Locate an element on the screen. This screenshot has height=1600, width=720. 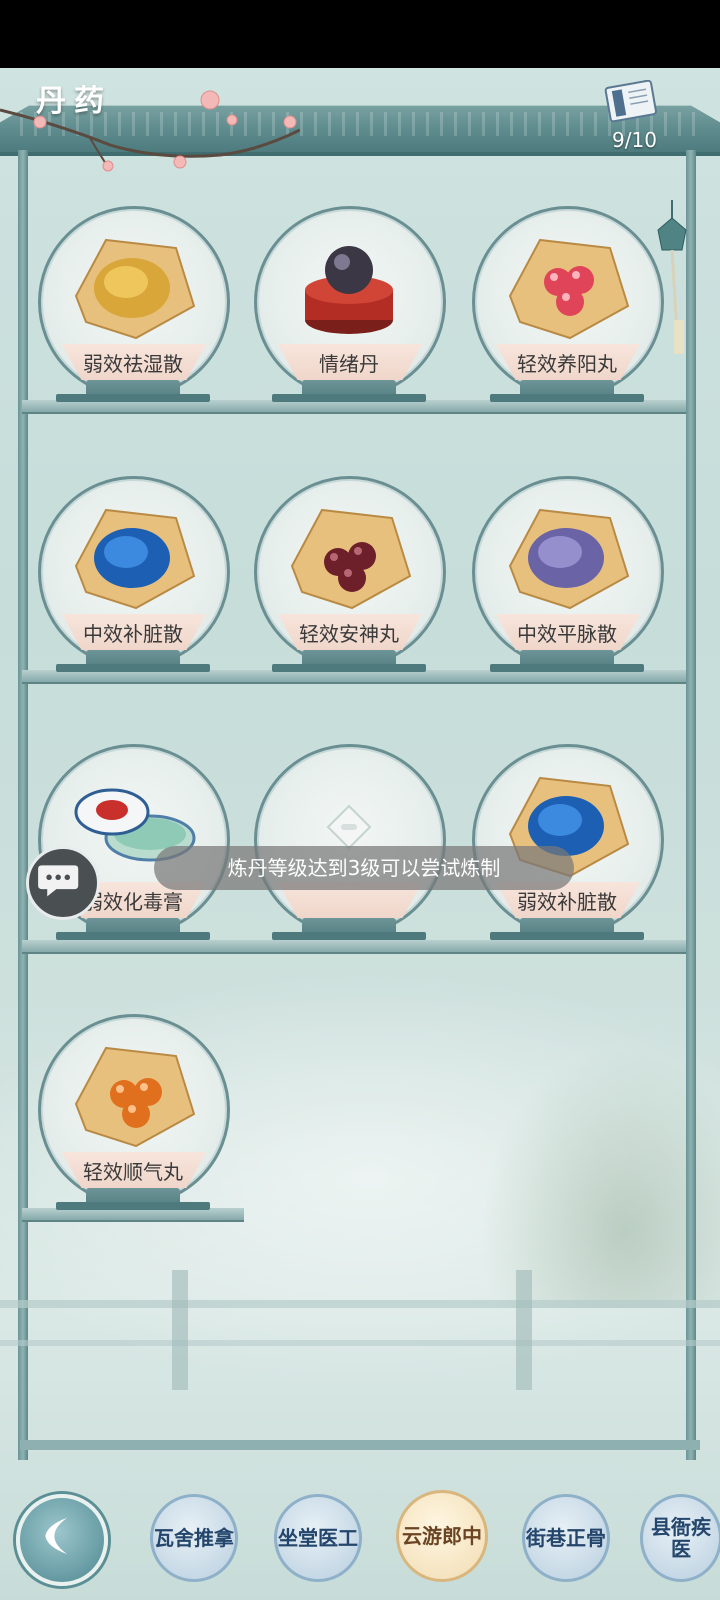
nav-tab-3-active: 云游郎中 is located at coordinates (442, 1536).